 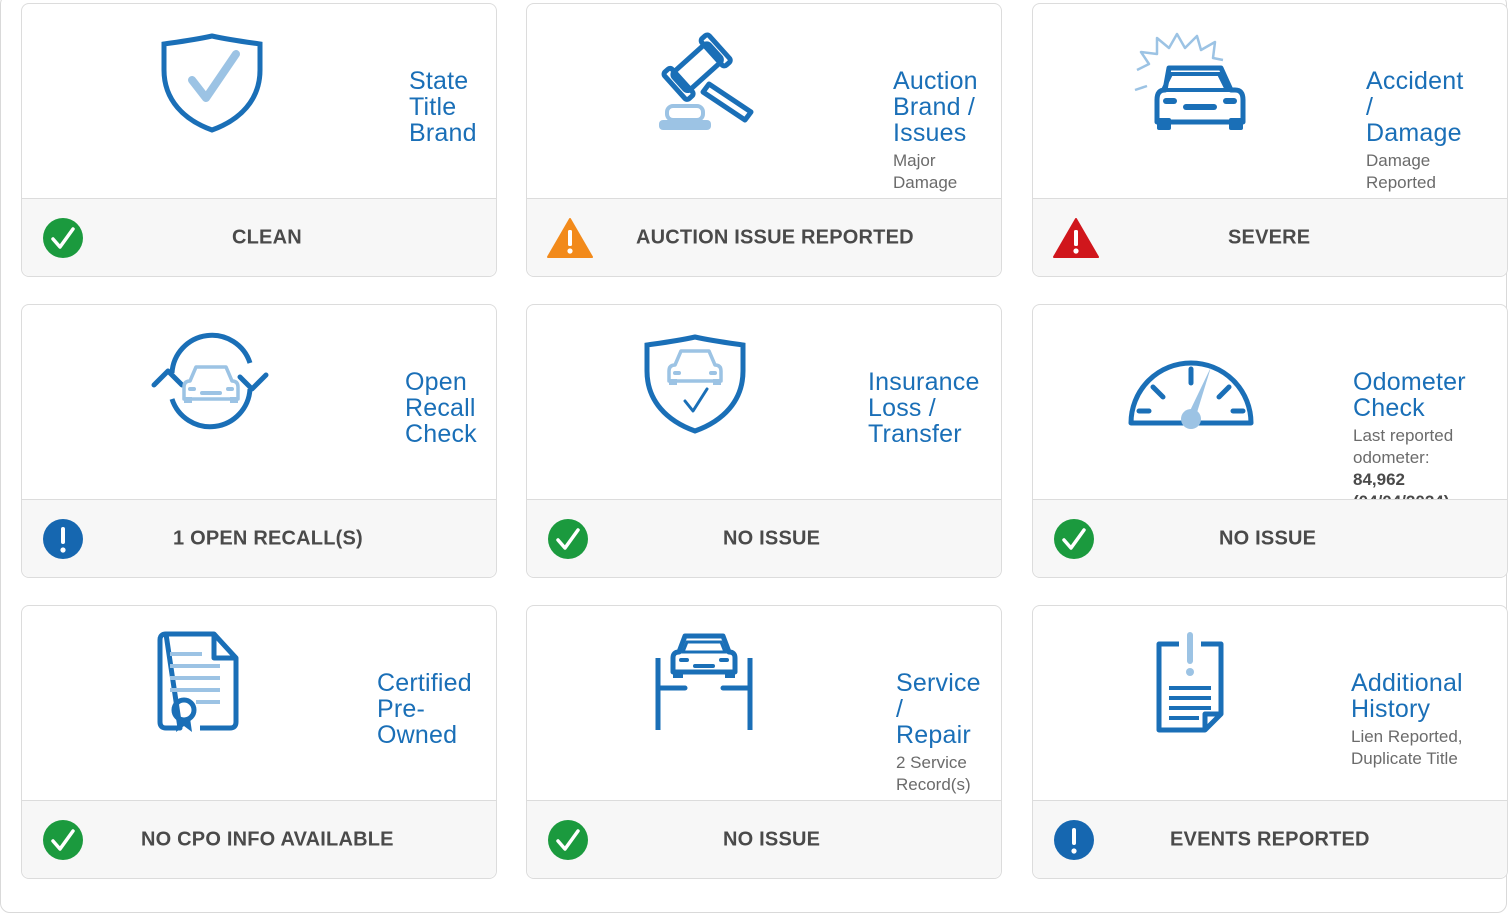 What do you see at coordinates (268, 538) in the screenshot?
I see `status-label: 1 OPEN RECALL(S)` at bounding box center [268, 538].